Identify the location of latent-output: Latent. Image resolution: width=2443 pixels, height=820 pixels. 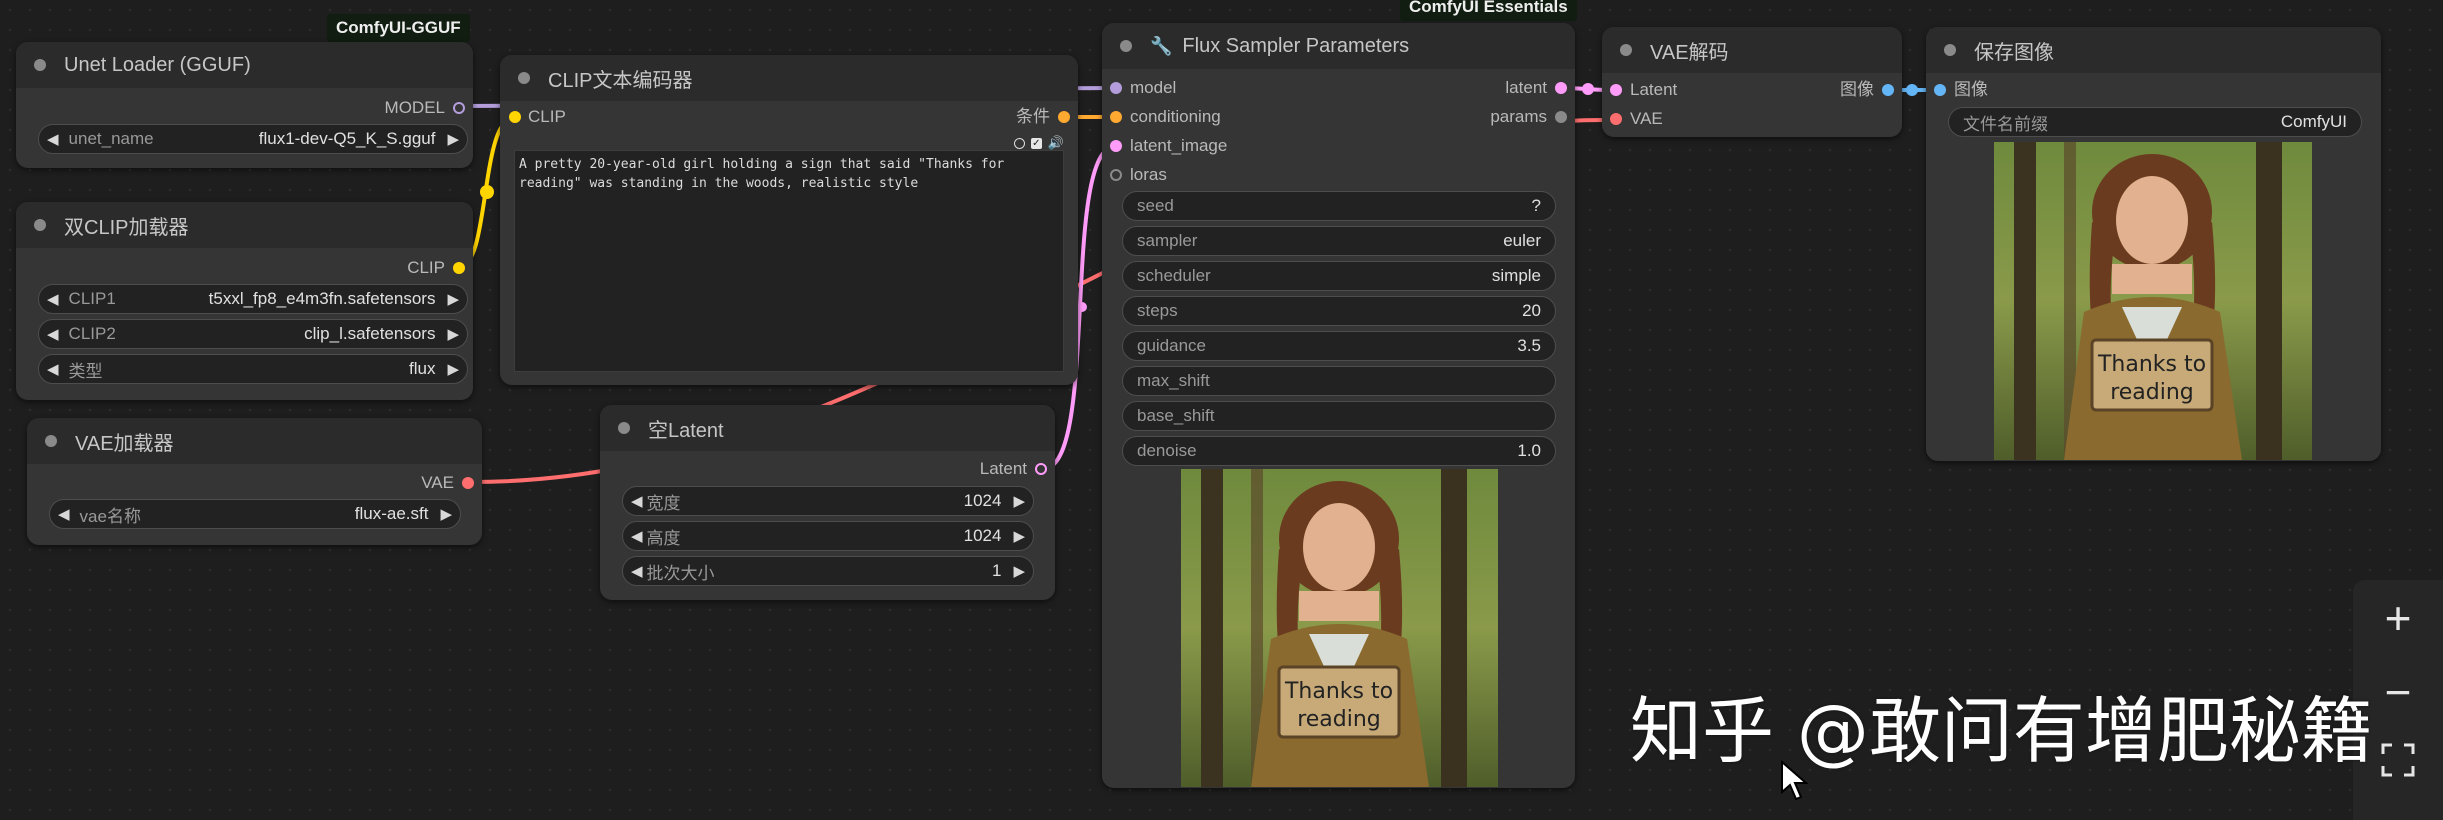
(1003, 469).